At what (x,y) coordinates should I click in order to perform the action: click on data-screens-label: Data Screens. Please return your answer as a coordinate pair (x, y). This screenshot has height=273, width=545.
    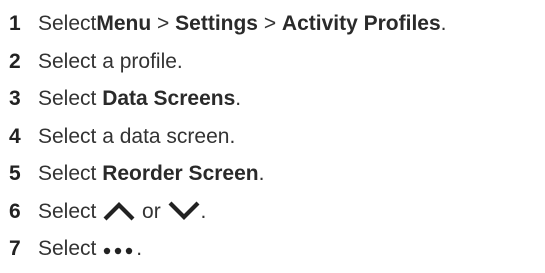
    Looking at the image, I should click on (169, 99).